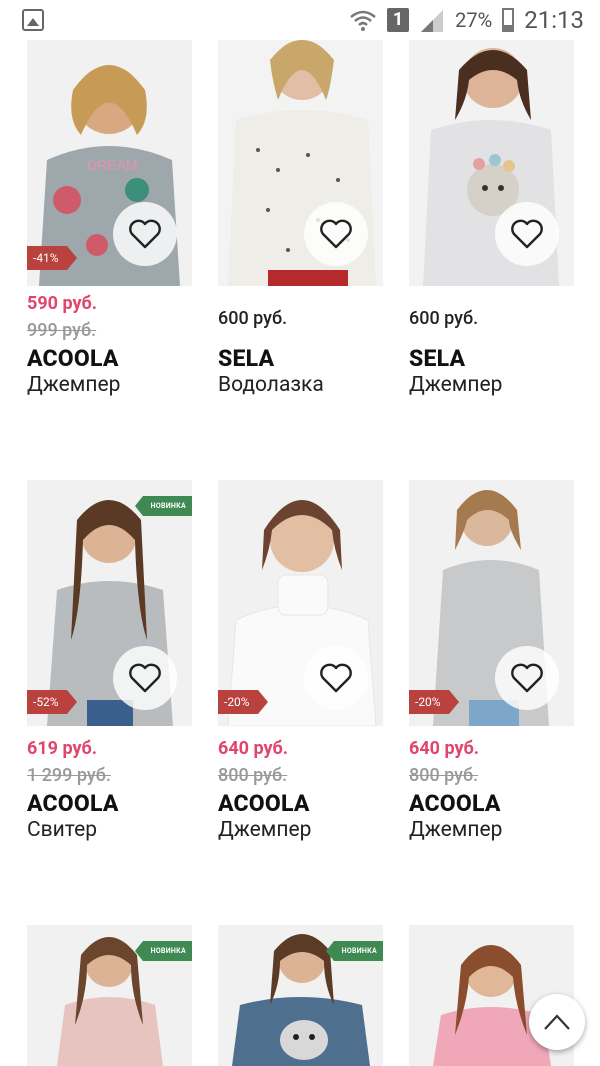  I want to click on wifi-icon, so click(363, 20).